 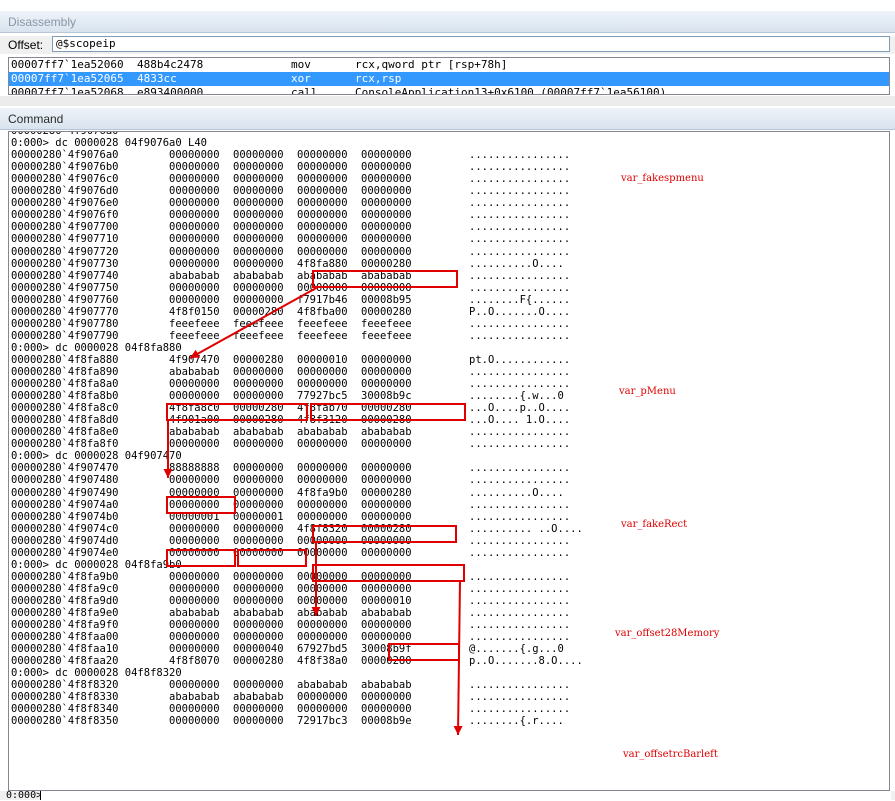 What do you see at coordinates (322, 661) in the screenshot?
I see `memory-dword: 4f8f38a0` at bounding box center [322, 661].